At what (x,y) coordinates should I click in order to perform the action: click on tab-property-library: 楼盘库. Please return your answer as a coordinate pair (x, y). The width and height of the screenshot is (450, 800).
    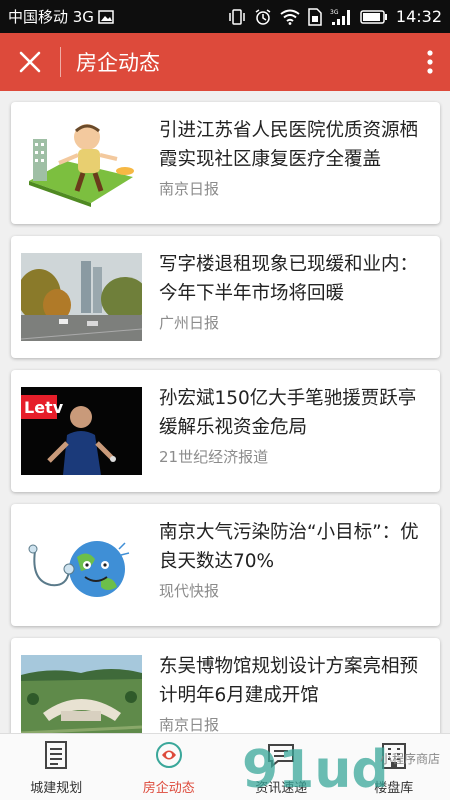
    Looking at the image, I should click on (394, 767).